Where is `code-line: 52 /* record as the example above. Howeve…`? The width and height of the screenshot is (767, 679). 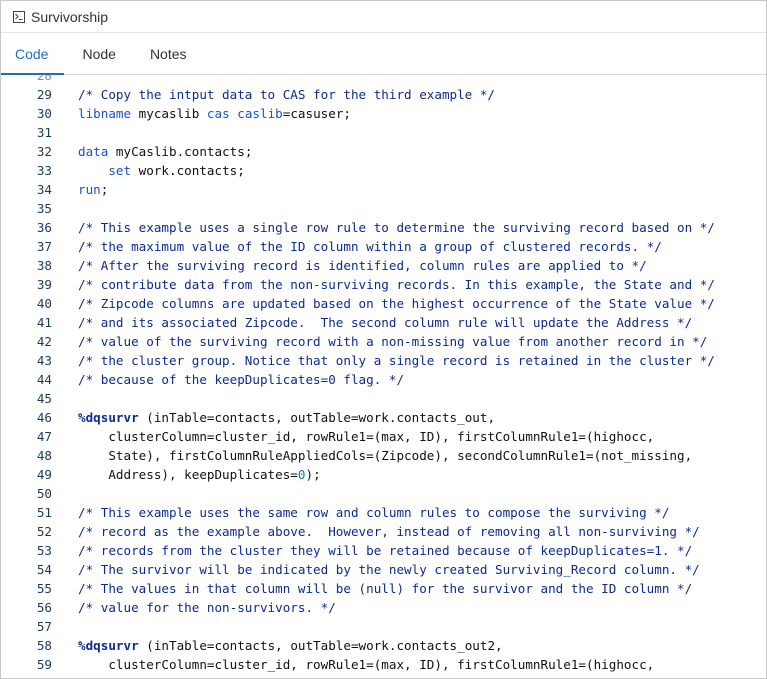 code-line: 52 /* record as the example above. Howeve… is located at coordinates (383, 531).